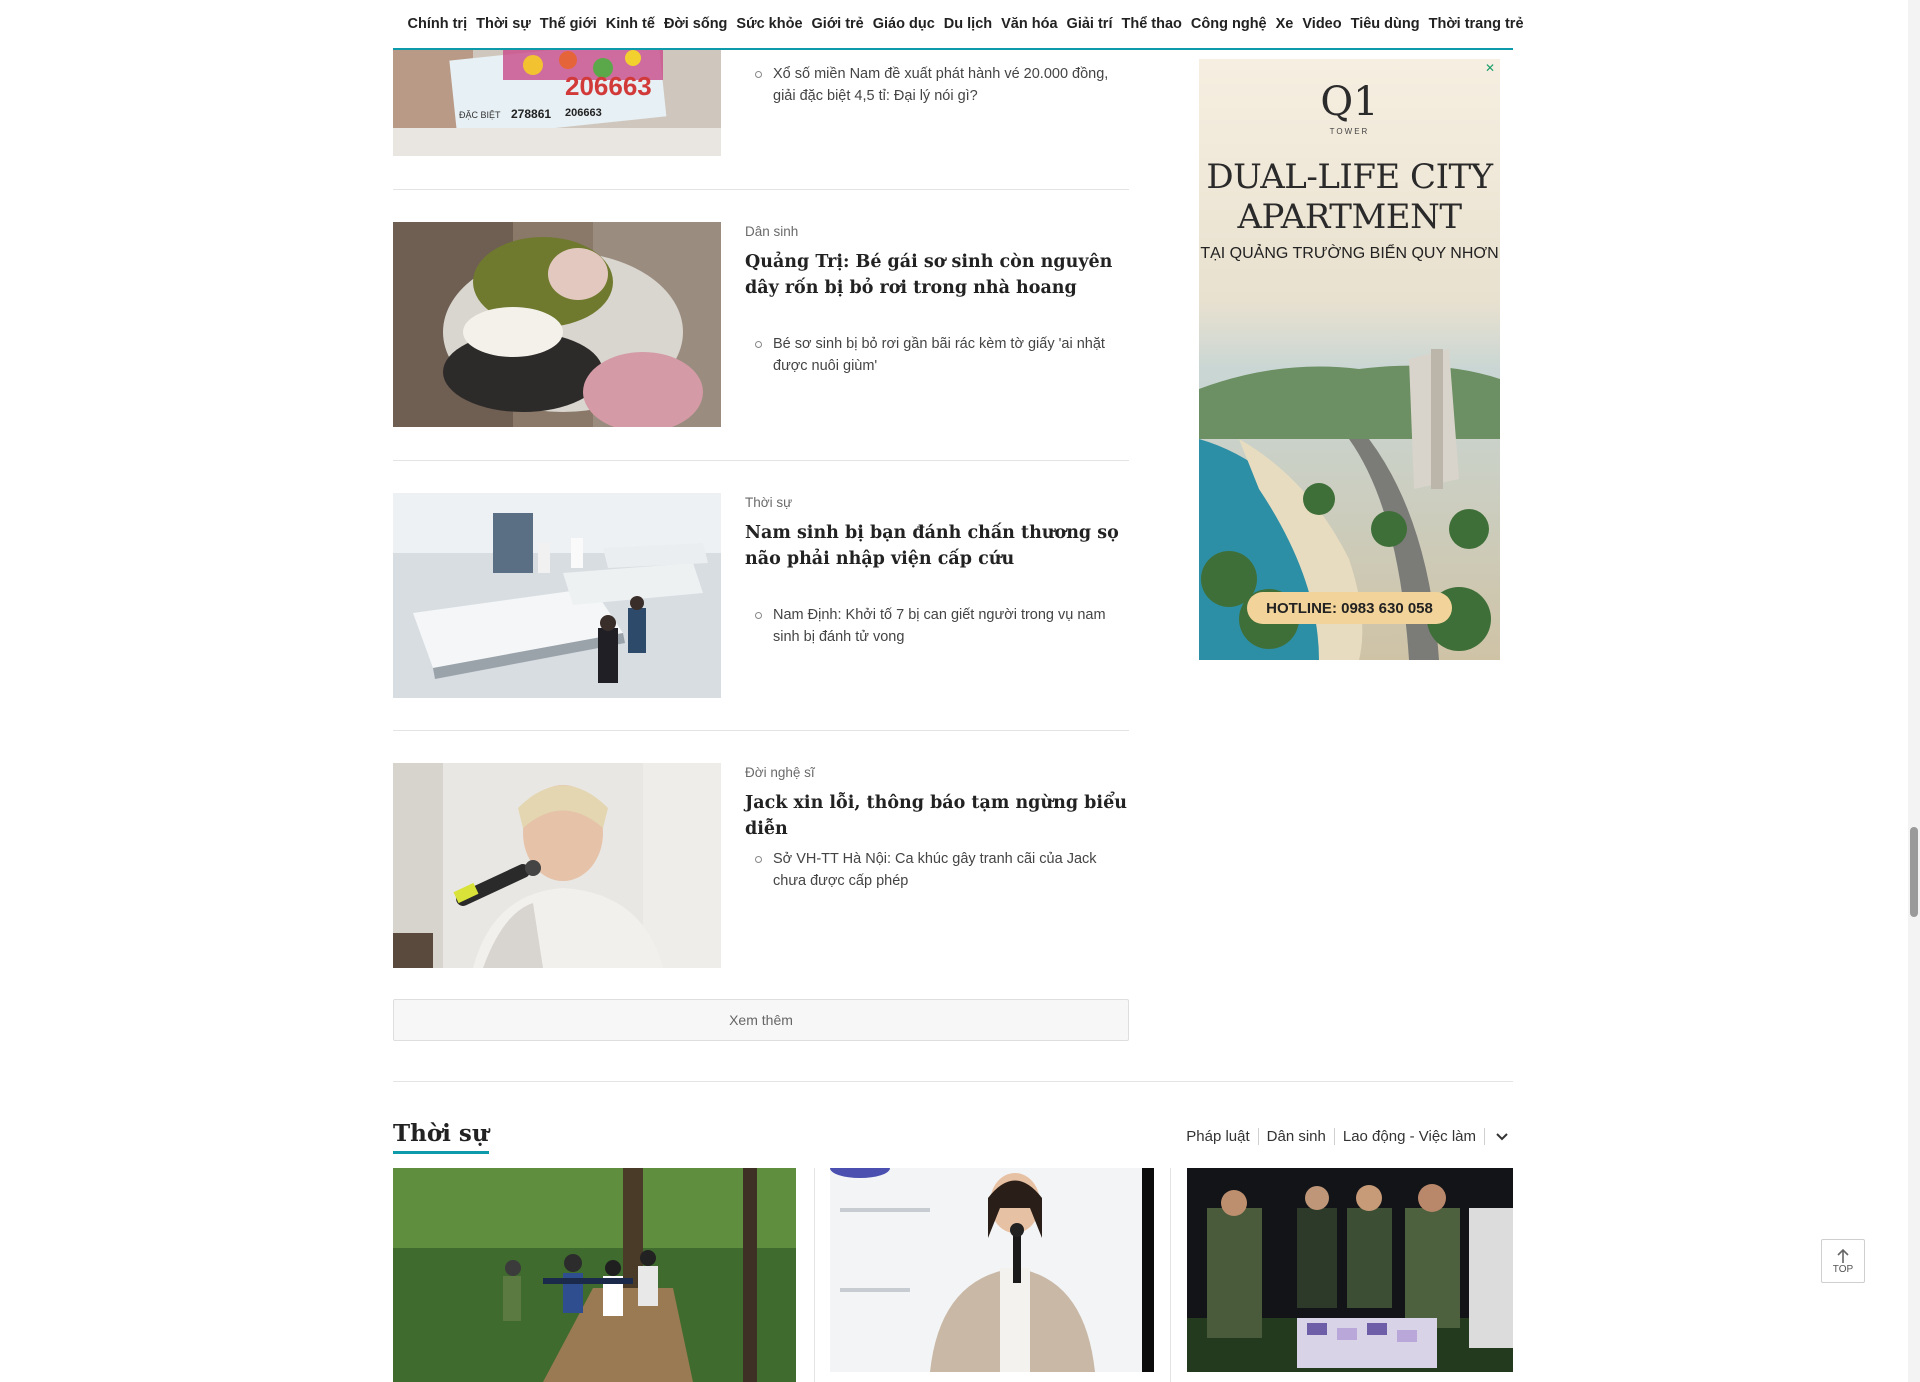 This screenshot has width=1920, height=1382. Describe the element at coordinates (1385, 24) in the screenshot. I see `nav-item-tieu-dung: Tiêu dùng` at that location.